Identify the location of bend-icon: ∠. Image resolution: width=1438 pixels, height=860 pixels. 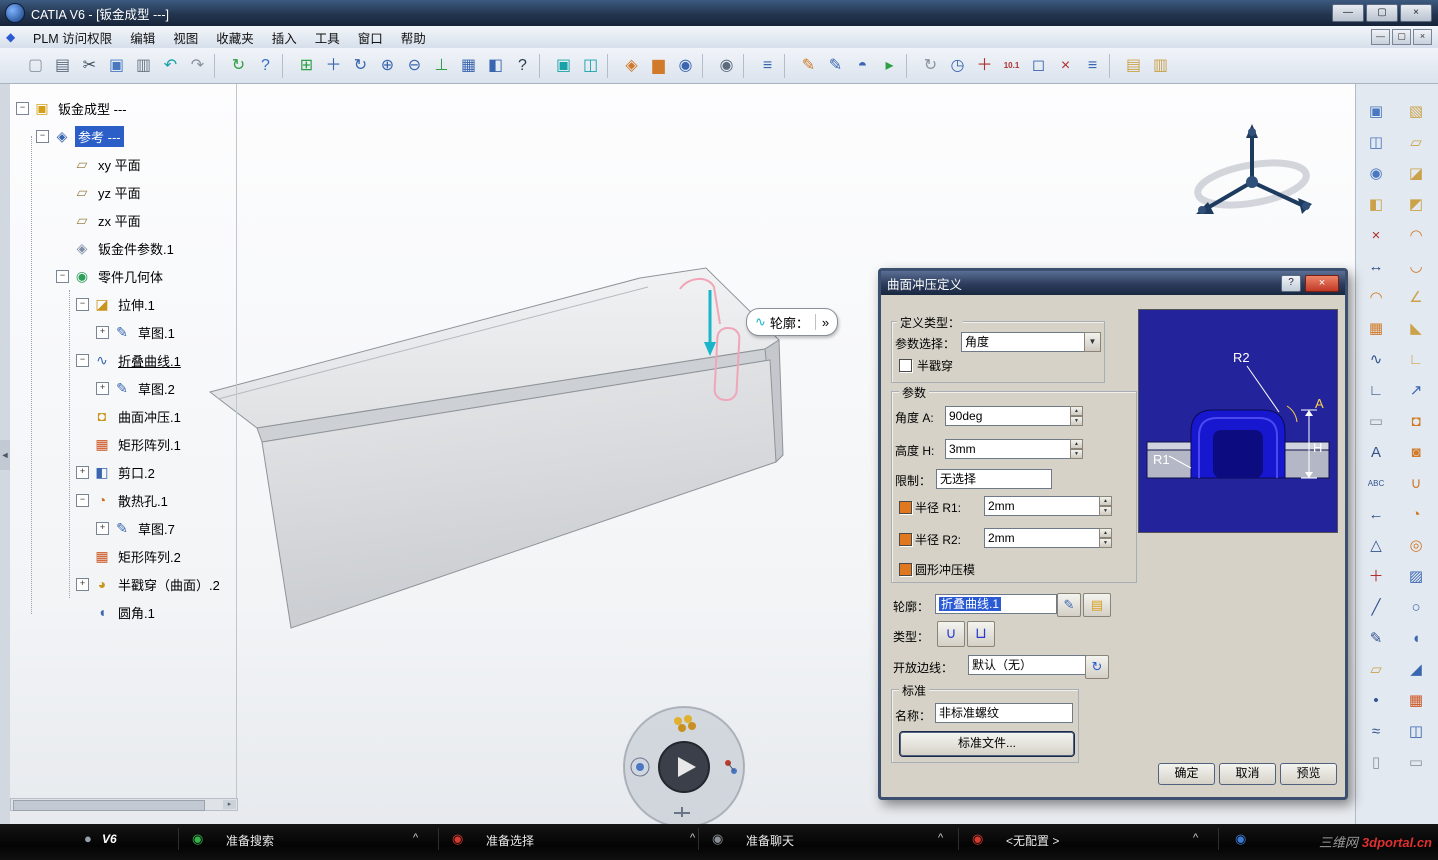
(1416, 297).